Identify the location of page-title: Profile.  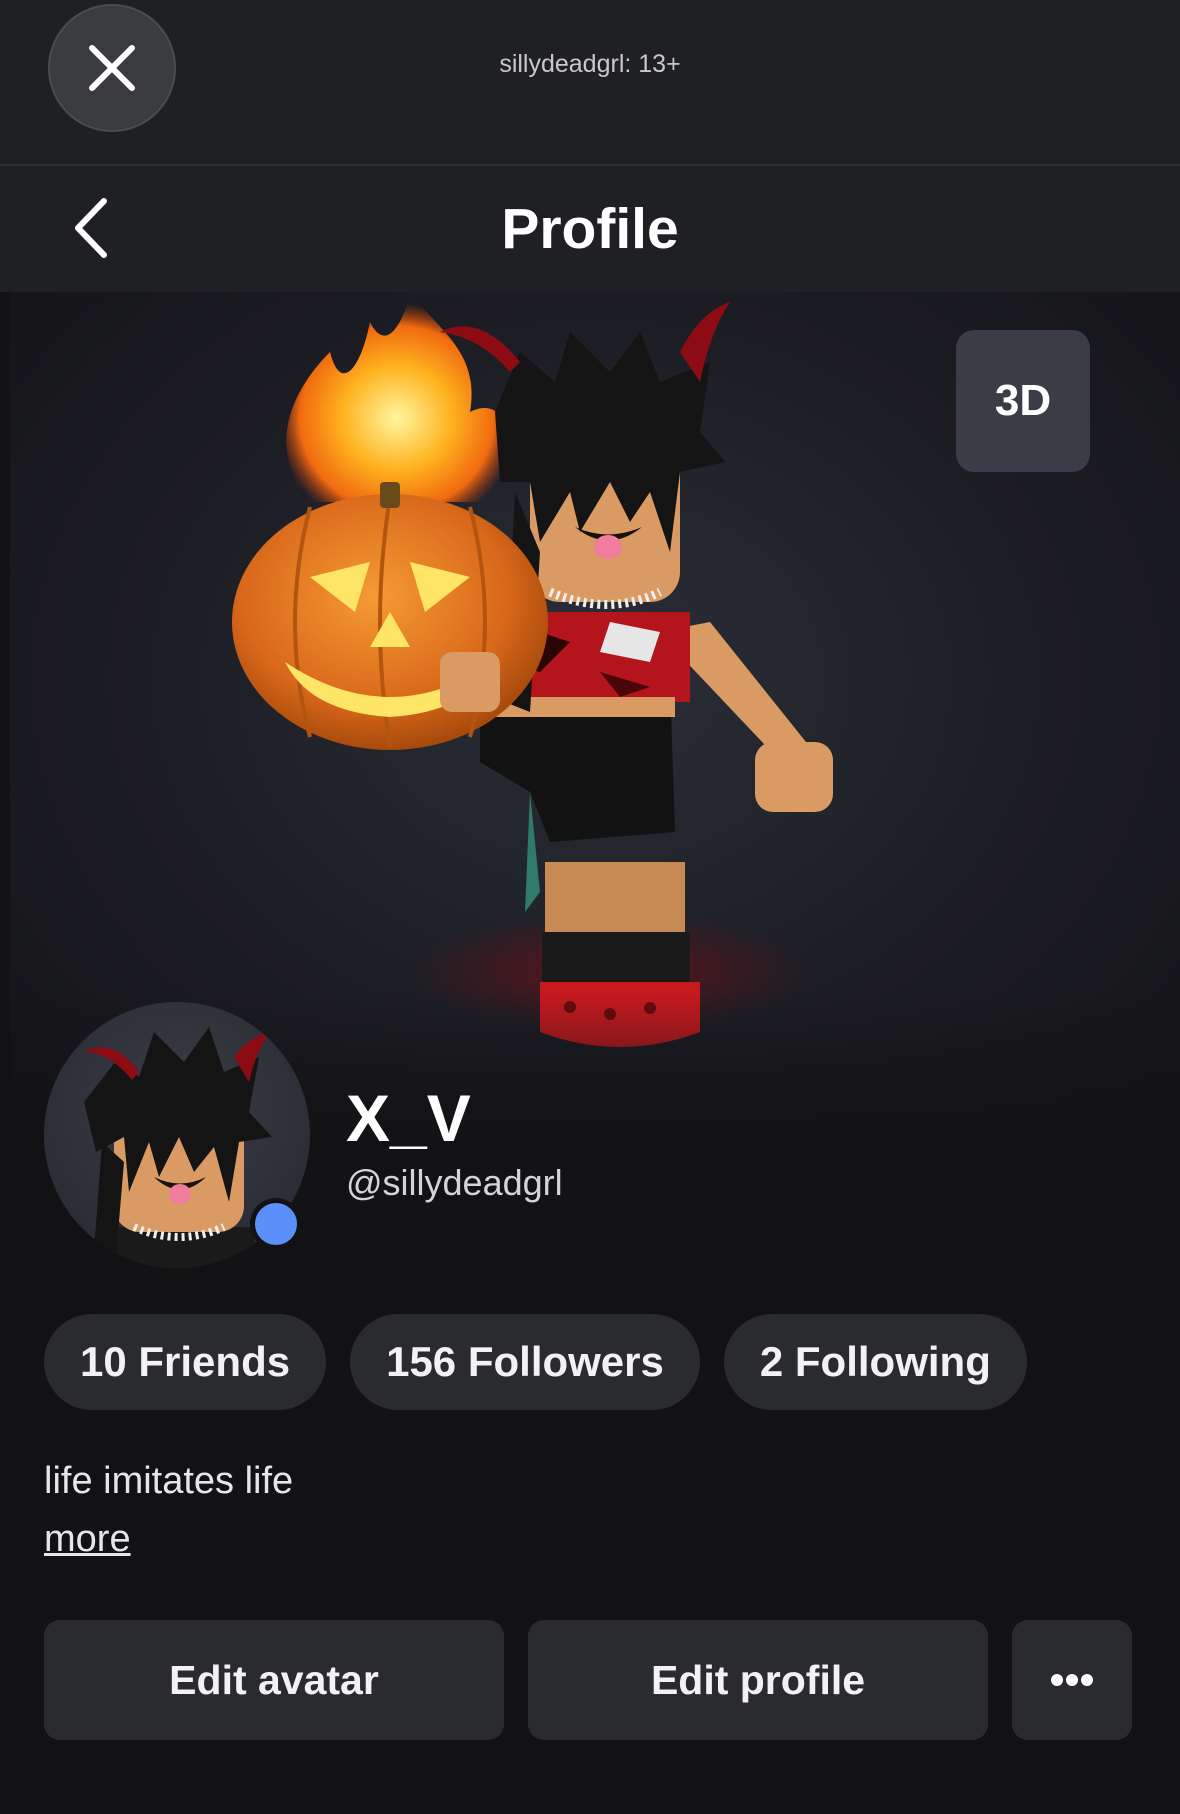
(590, 229).